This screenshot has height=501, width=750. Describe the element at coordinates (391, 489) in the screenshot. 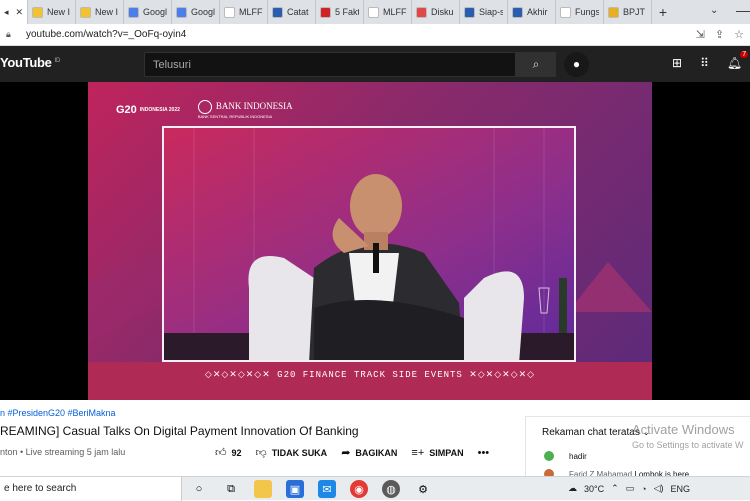

I see `app-icon: ◍` at that location.